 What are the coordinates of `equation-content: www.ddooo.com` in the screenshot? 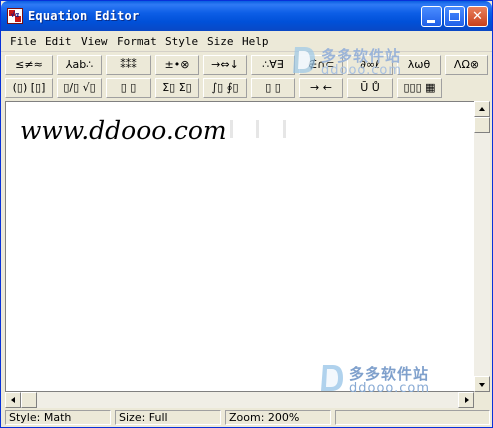 It's located at (123, 130).